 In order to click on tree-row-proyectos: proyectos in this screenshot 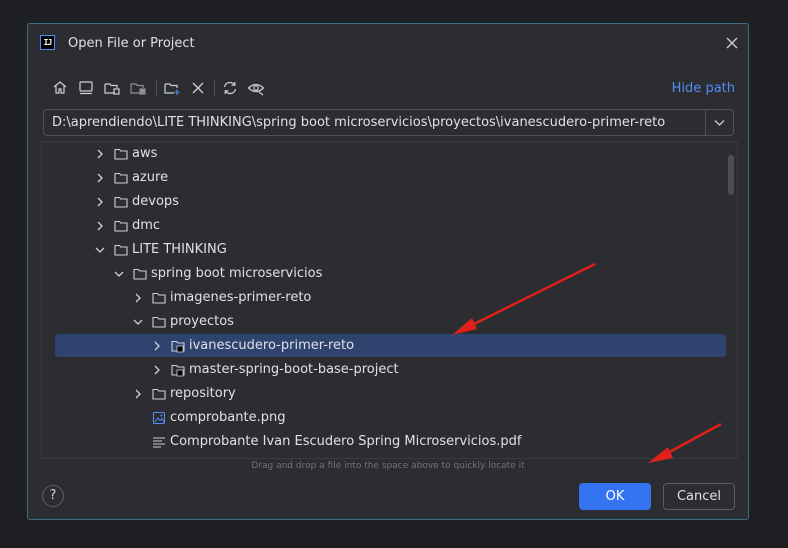, I will do `click(389, 322)`.